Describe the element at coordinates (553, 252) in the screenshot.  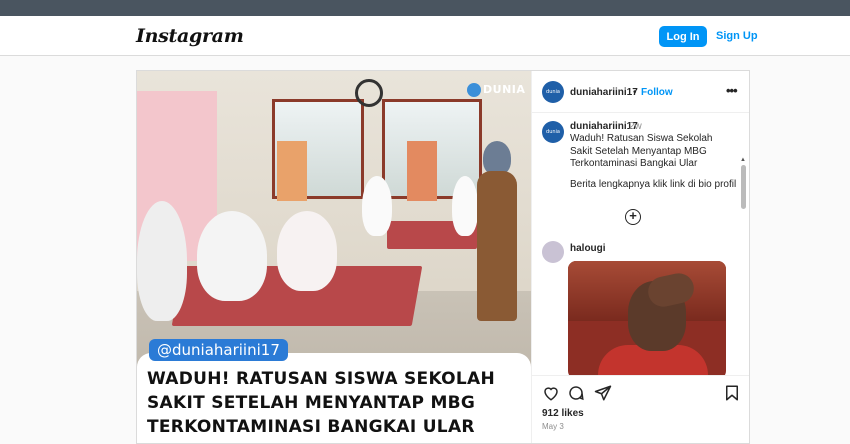
I see `avatar` at that location.